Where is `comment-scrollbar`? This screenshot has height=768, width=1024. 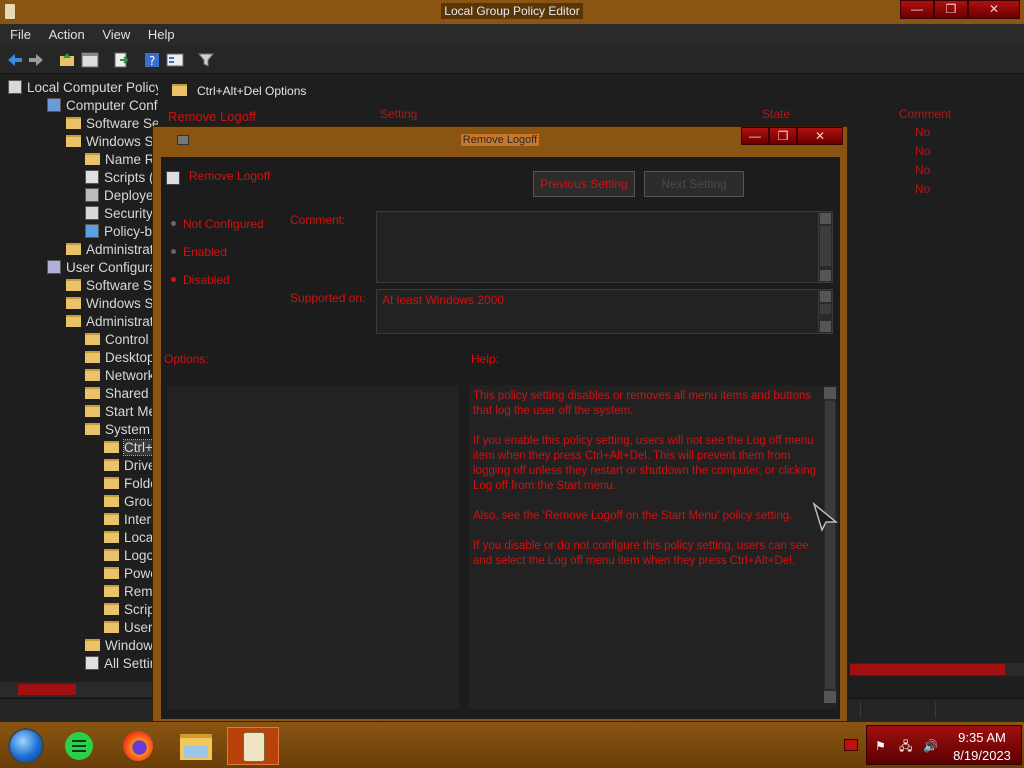 comment-scrollbar is located at coordinates (825, 247).